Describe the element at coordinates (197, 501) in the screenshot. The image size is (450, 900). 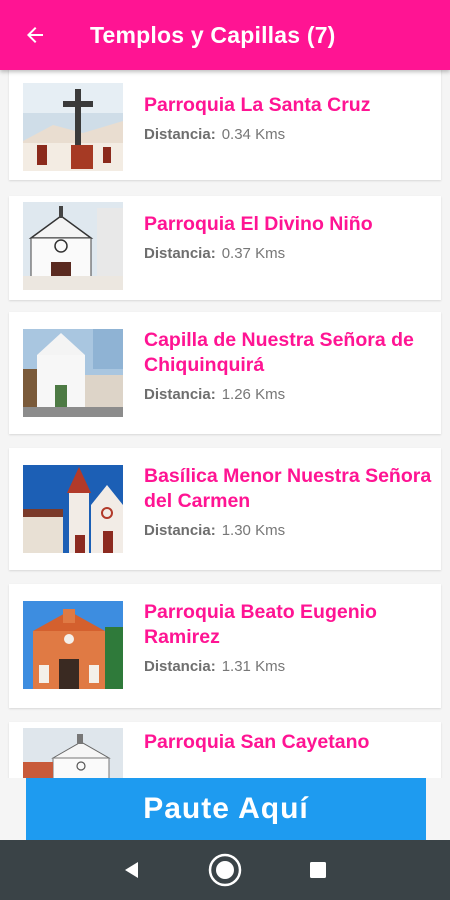
I see `place-name-line2: del Carmen` at that location.